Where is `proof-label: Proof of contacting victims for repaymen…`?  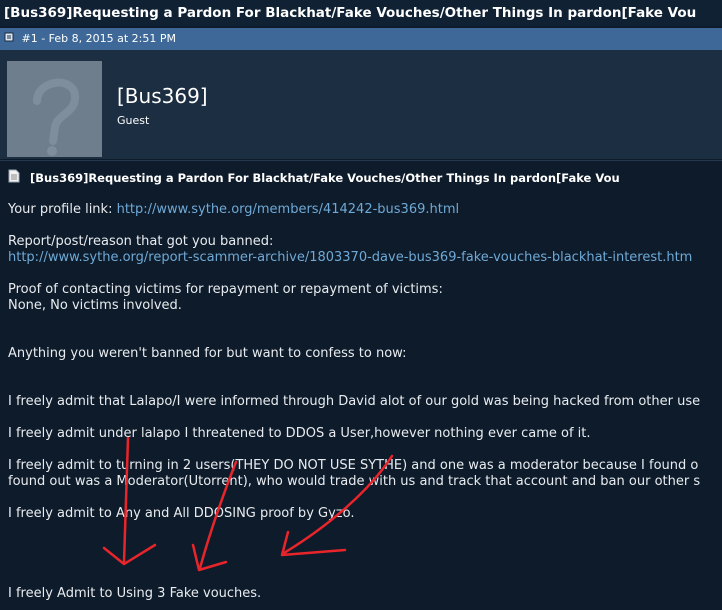 proof-label: Proof of contacting victims for repaymen… is located at coordinates (225, 289).